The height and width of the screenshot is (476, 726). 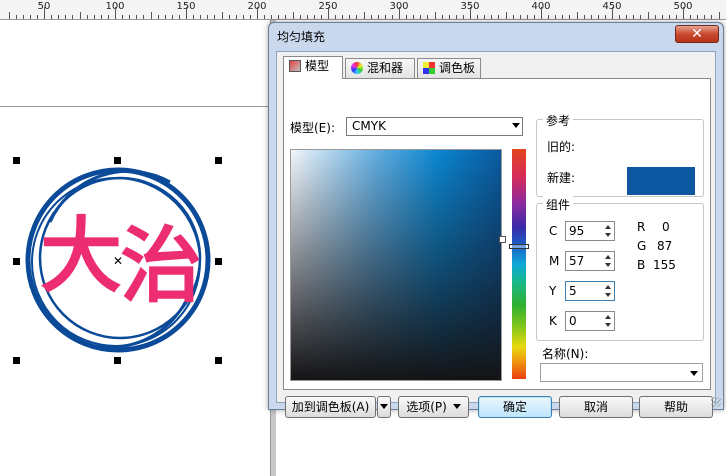 What do you see at coordinates (384, 407) in the screenshot?
I see `add-to-palette-dropdown` at bounding box center [384, 407].